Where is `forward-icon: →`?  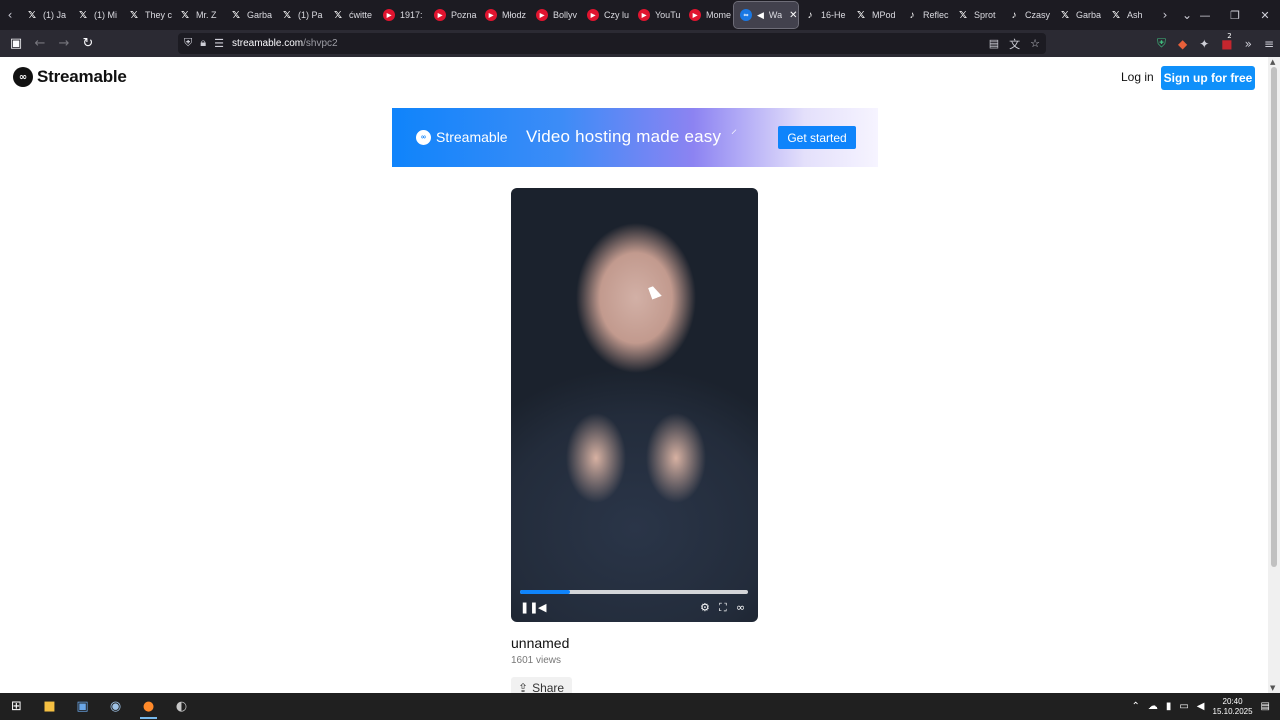
forward-icon: → is located at coordinates (64, 44).